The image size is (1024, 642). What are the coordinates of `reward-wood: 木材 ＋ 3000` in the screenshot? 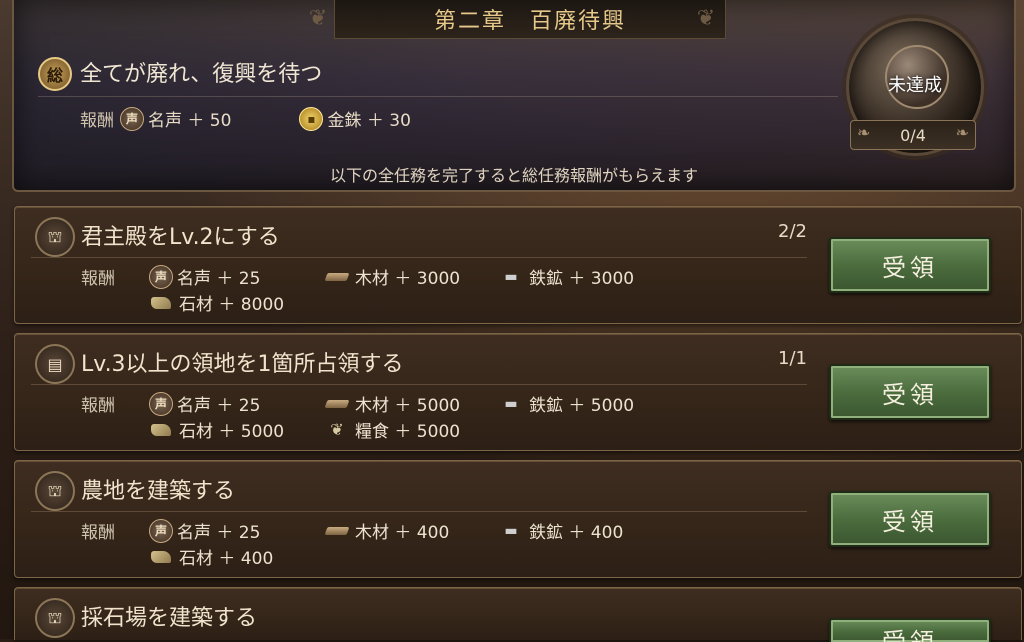 It's located at (392, 276).